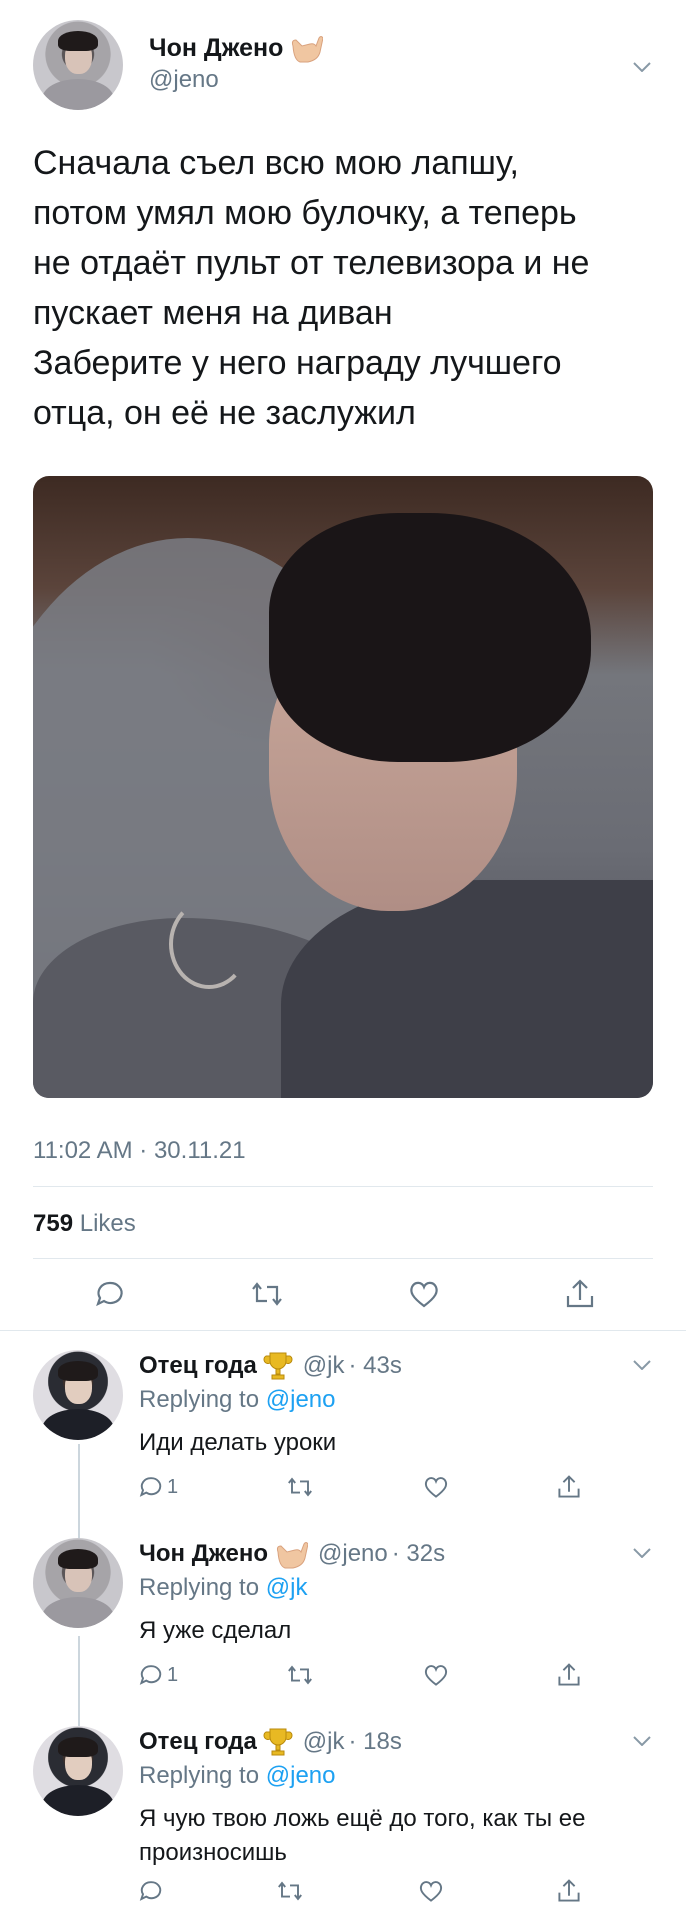 The height and width of the screenshot is (1920, 686). I want to click on author-handle: @jeno, so click(236, 80).